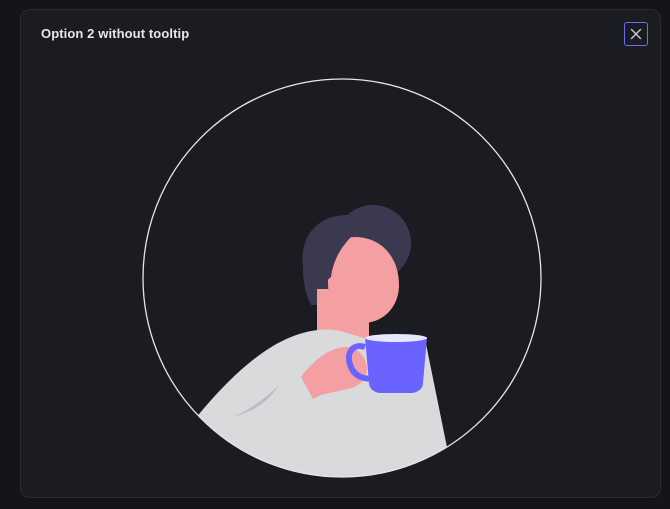 Image resolution: width=670 pixels, height=509 pixels. What do you see at coordinates (115, 33) in the screenshot?
I see `modal-title: Option 2 without tooltip` at bounding box center [115, 33].